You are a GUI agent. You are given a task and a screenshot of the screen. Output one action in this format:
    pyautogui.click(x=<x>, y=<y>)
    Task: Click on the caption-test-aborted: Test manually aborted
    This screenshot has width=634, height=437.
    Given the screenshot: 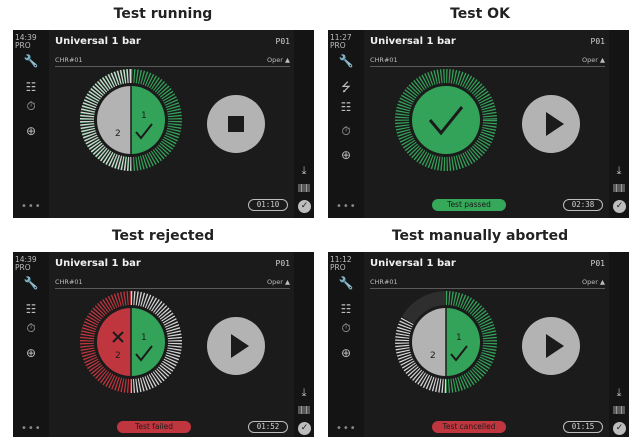 What is the action you would take?
    pyautogui.click(x=480, y=236)
    